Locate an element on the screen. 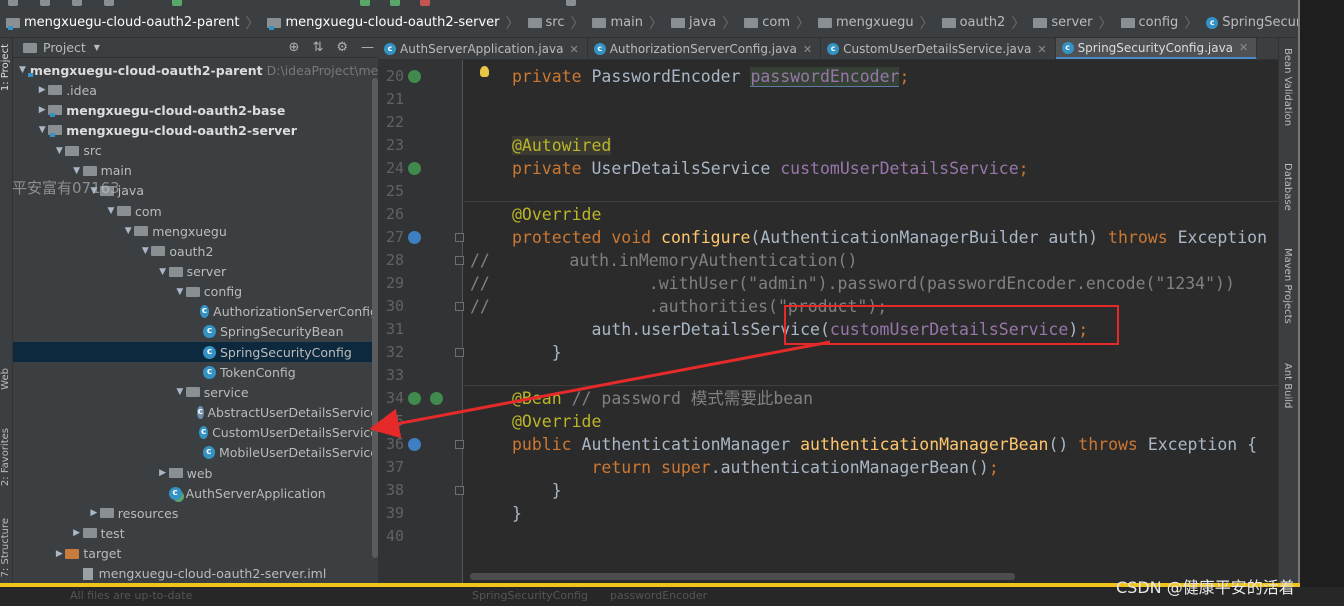 The image size is (1344, 606). tree-item: c AbstractUserDetailsService is located at coordinates (195, 413).